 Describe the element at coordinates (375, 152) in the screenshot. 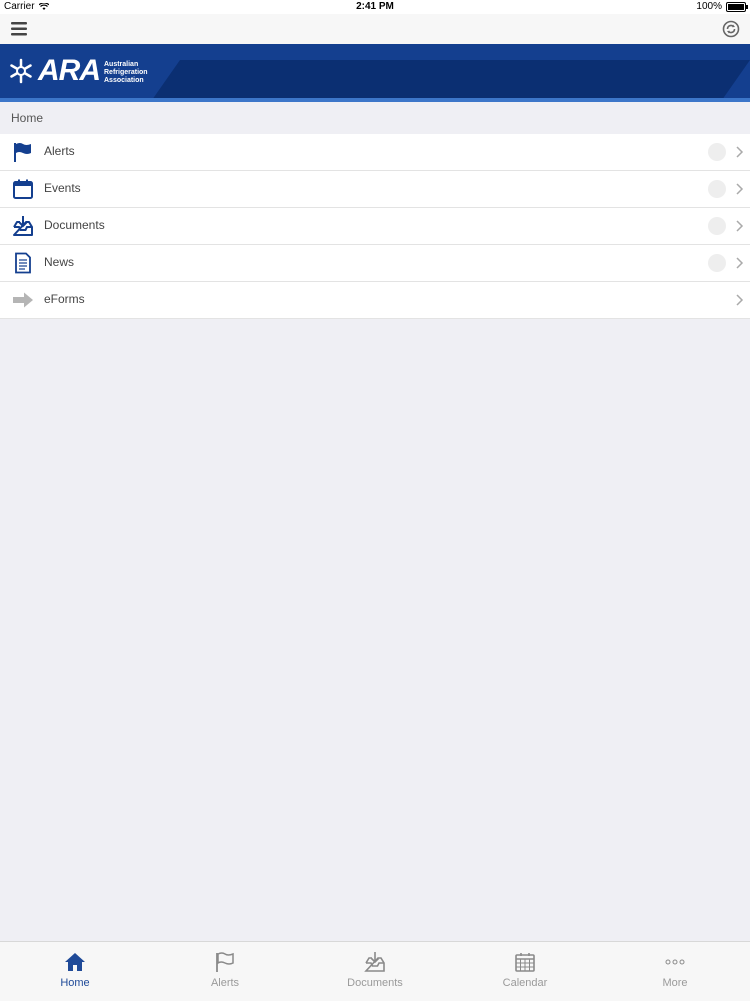

I see `menu-item-alerts: Alerts` at that location.